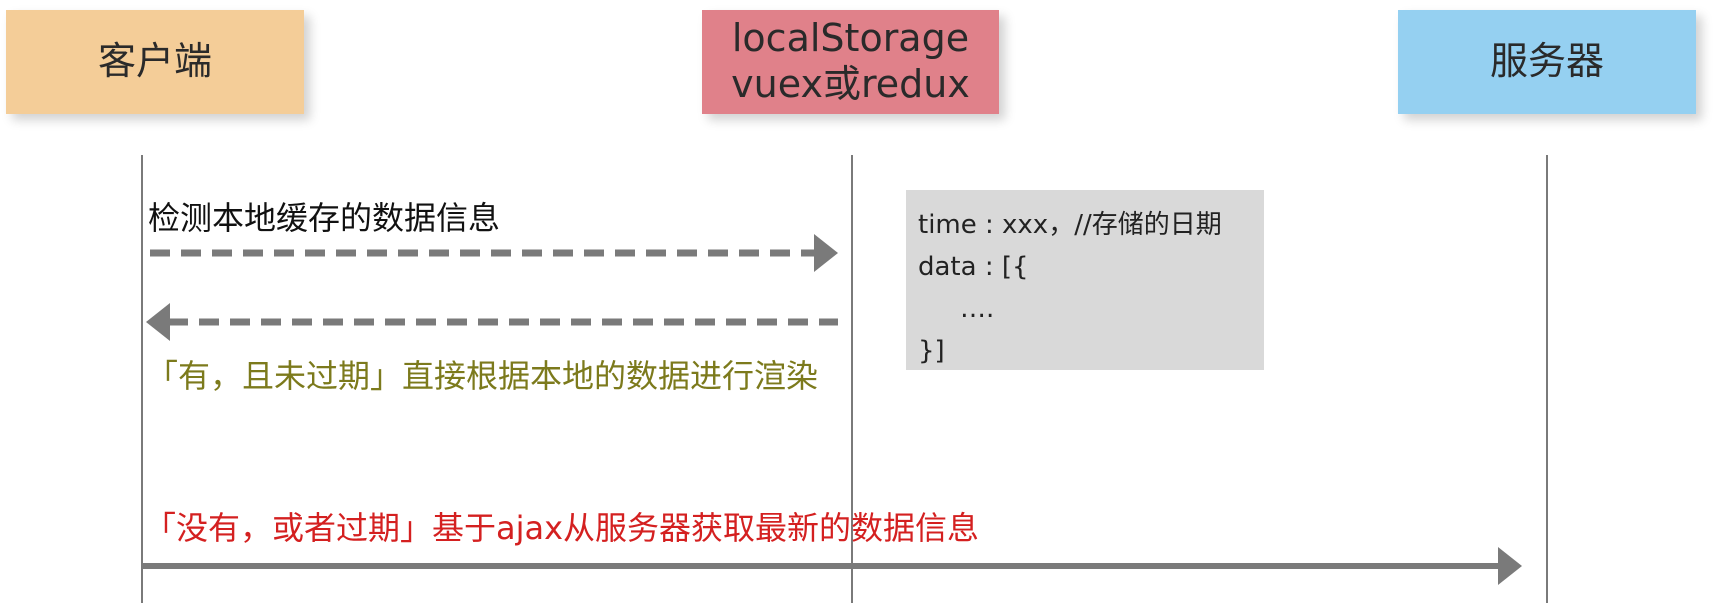 This screenshot has width=1713, height=603. Describe the element at coordinates (931, 351) in the screenshot. I see `note-line-close: }]` at that location.